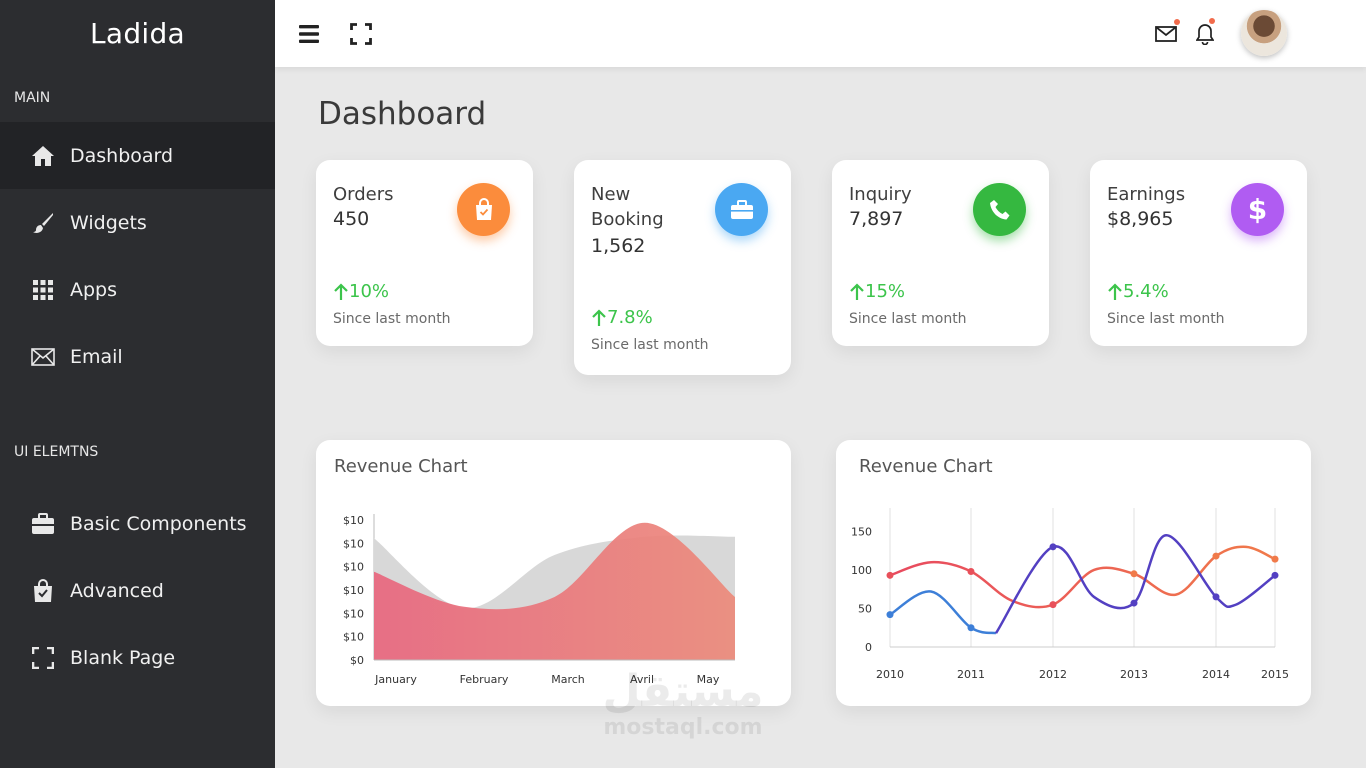 Image resolution: width=1366 pixels, height=768 pixels. I want to click on grid-icon, so click(43, 290).